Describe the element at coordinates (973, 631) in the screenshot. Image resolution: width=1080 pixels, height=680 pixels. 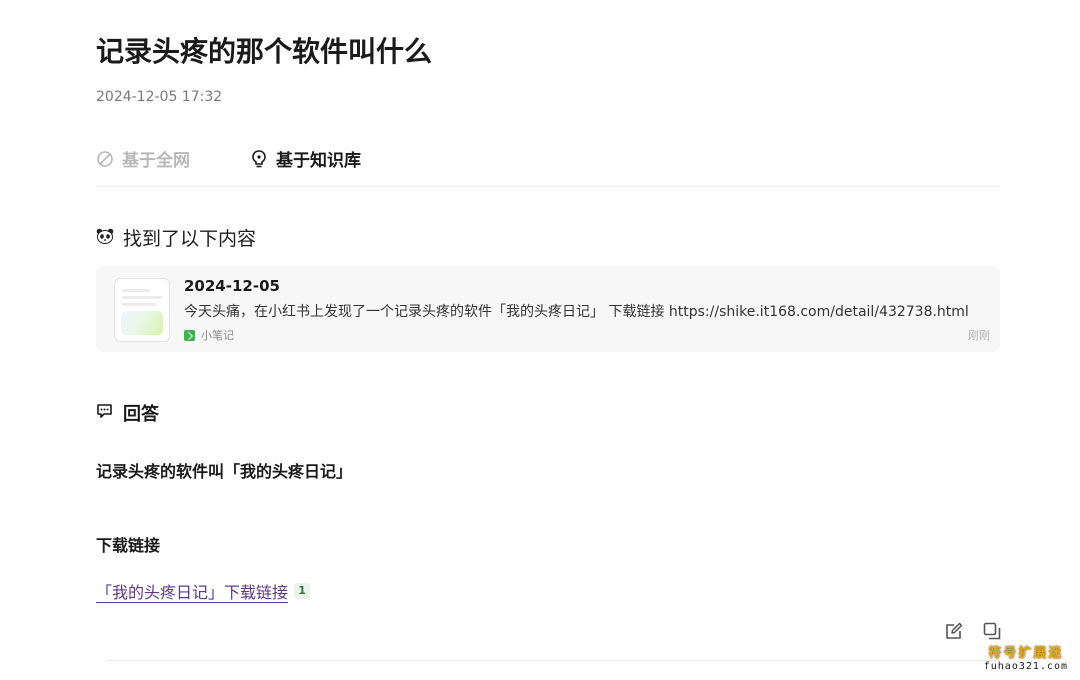
I see `answer-actions` at that location.